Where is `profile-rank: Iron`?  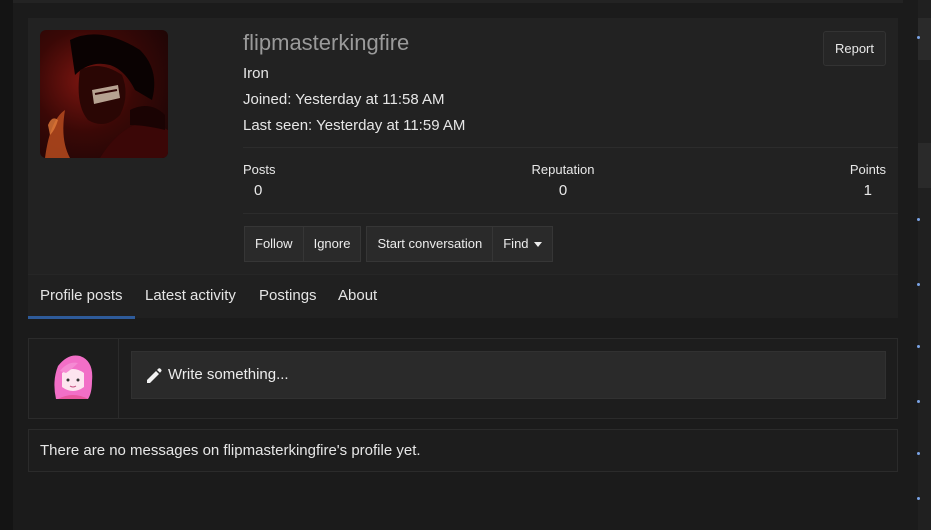 profile-rank: Iron is located at coordinates (256, 73).